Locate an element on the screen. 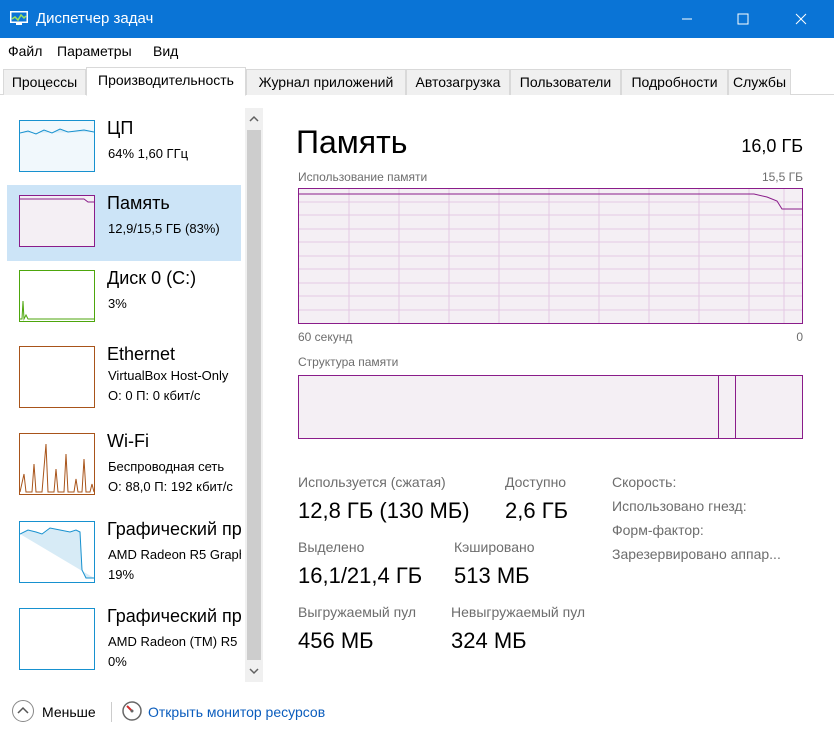  tab-users: Пользователи is located at coordinates (565, 82).